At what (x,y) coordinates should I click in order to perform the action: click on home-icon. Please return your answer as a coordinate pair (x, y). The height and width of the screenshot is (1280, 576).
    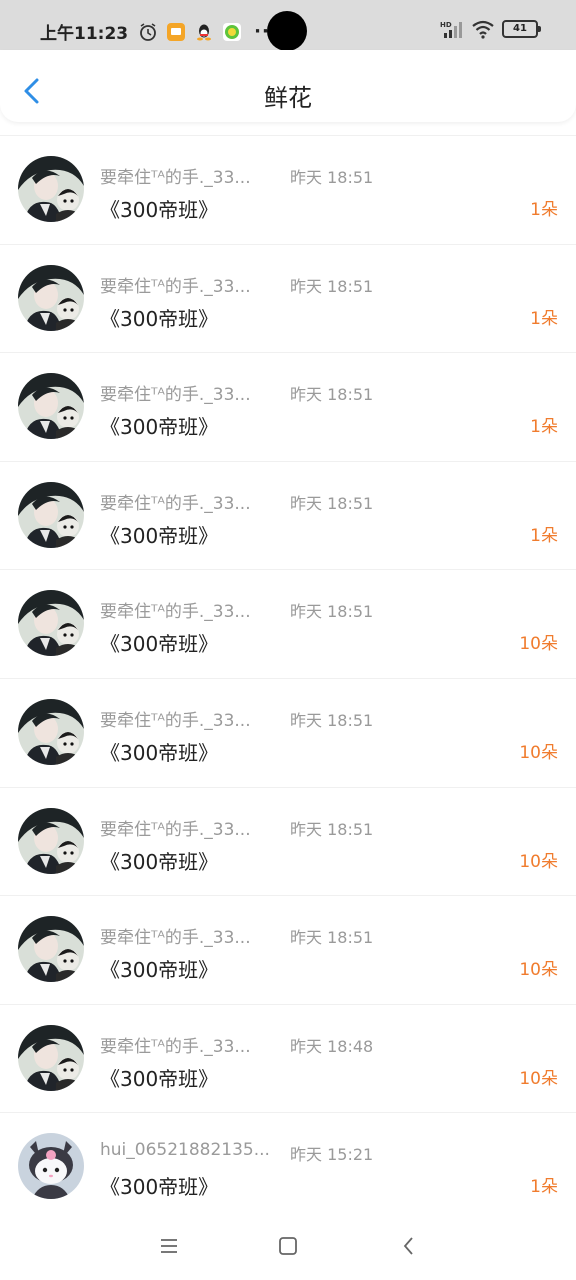
    Looking at the image, I should click on (288, 1246).